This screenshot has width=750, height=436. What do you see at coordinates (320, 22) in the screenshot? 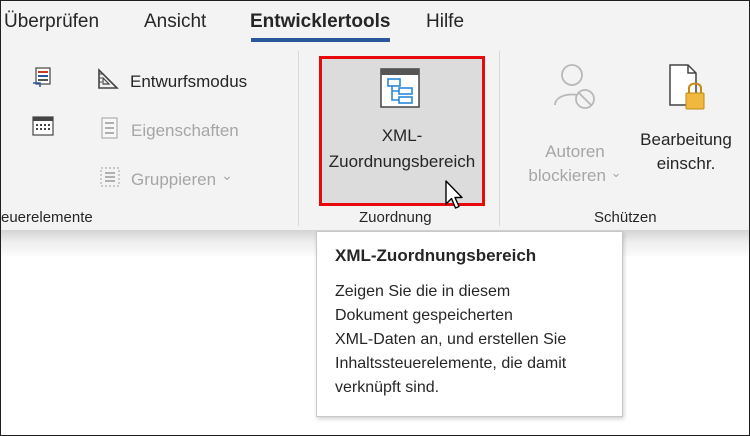
I see `tab-entwicklertools: Entwicklertools` at bounding box center [320, 22].